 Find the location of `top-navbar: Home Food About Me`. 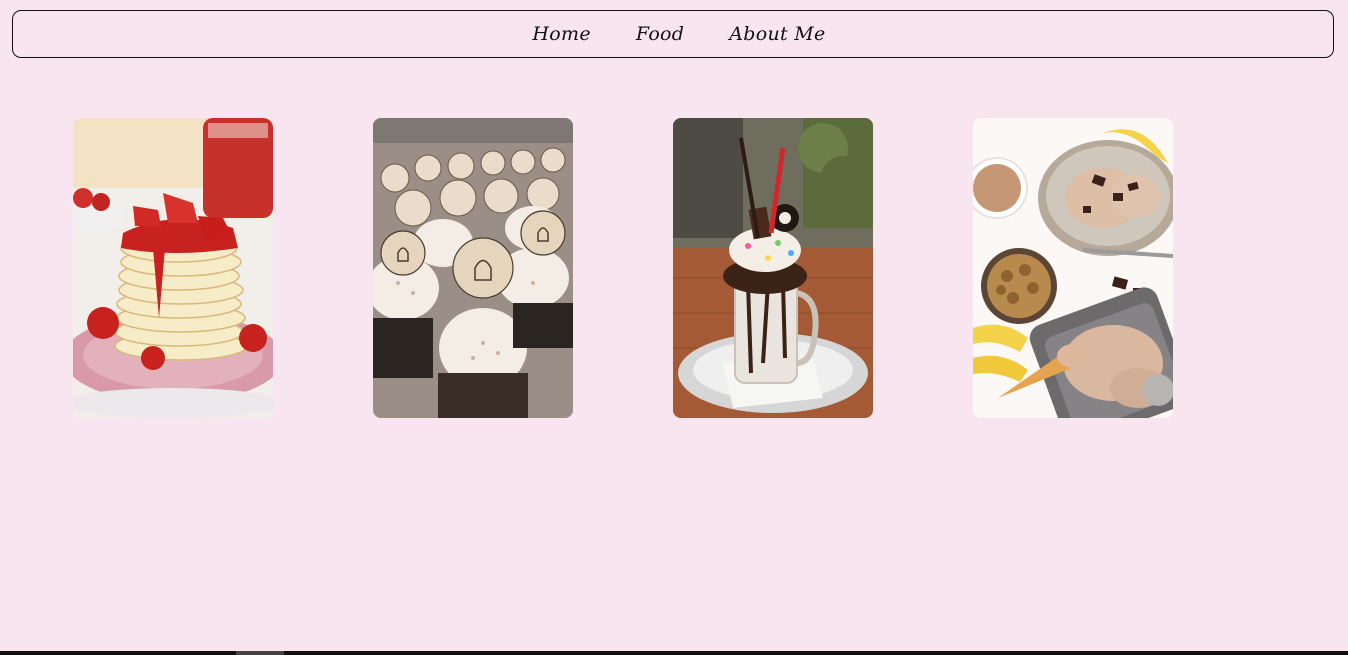

top-navbar: Home Food About Me is located at coordinates (673, 34).